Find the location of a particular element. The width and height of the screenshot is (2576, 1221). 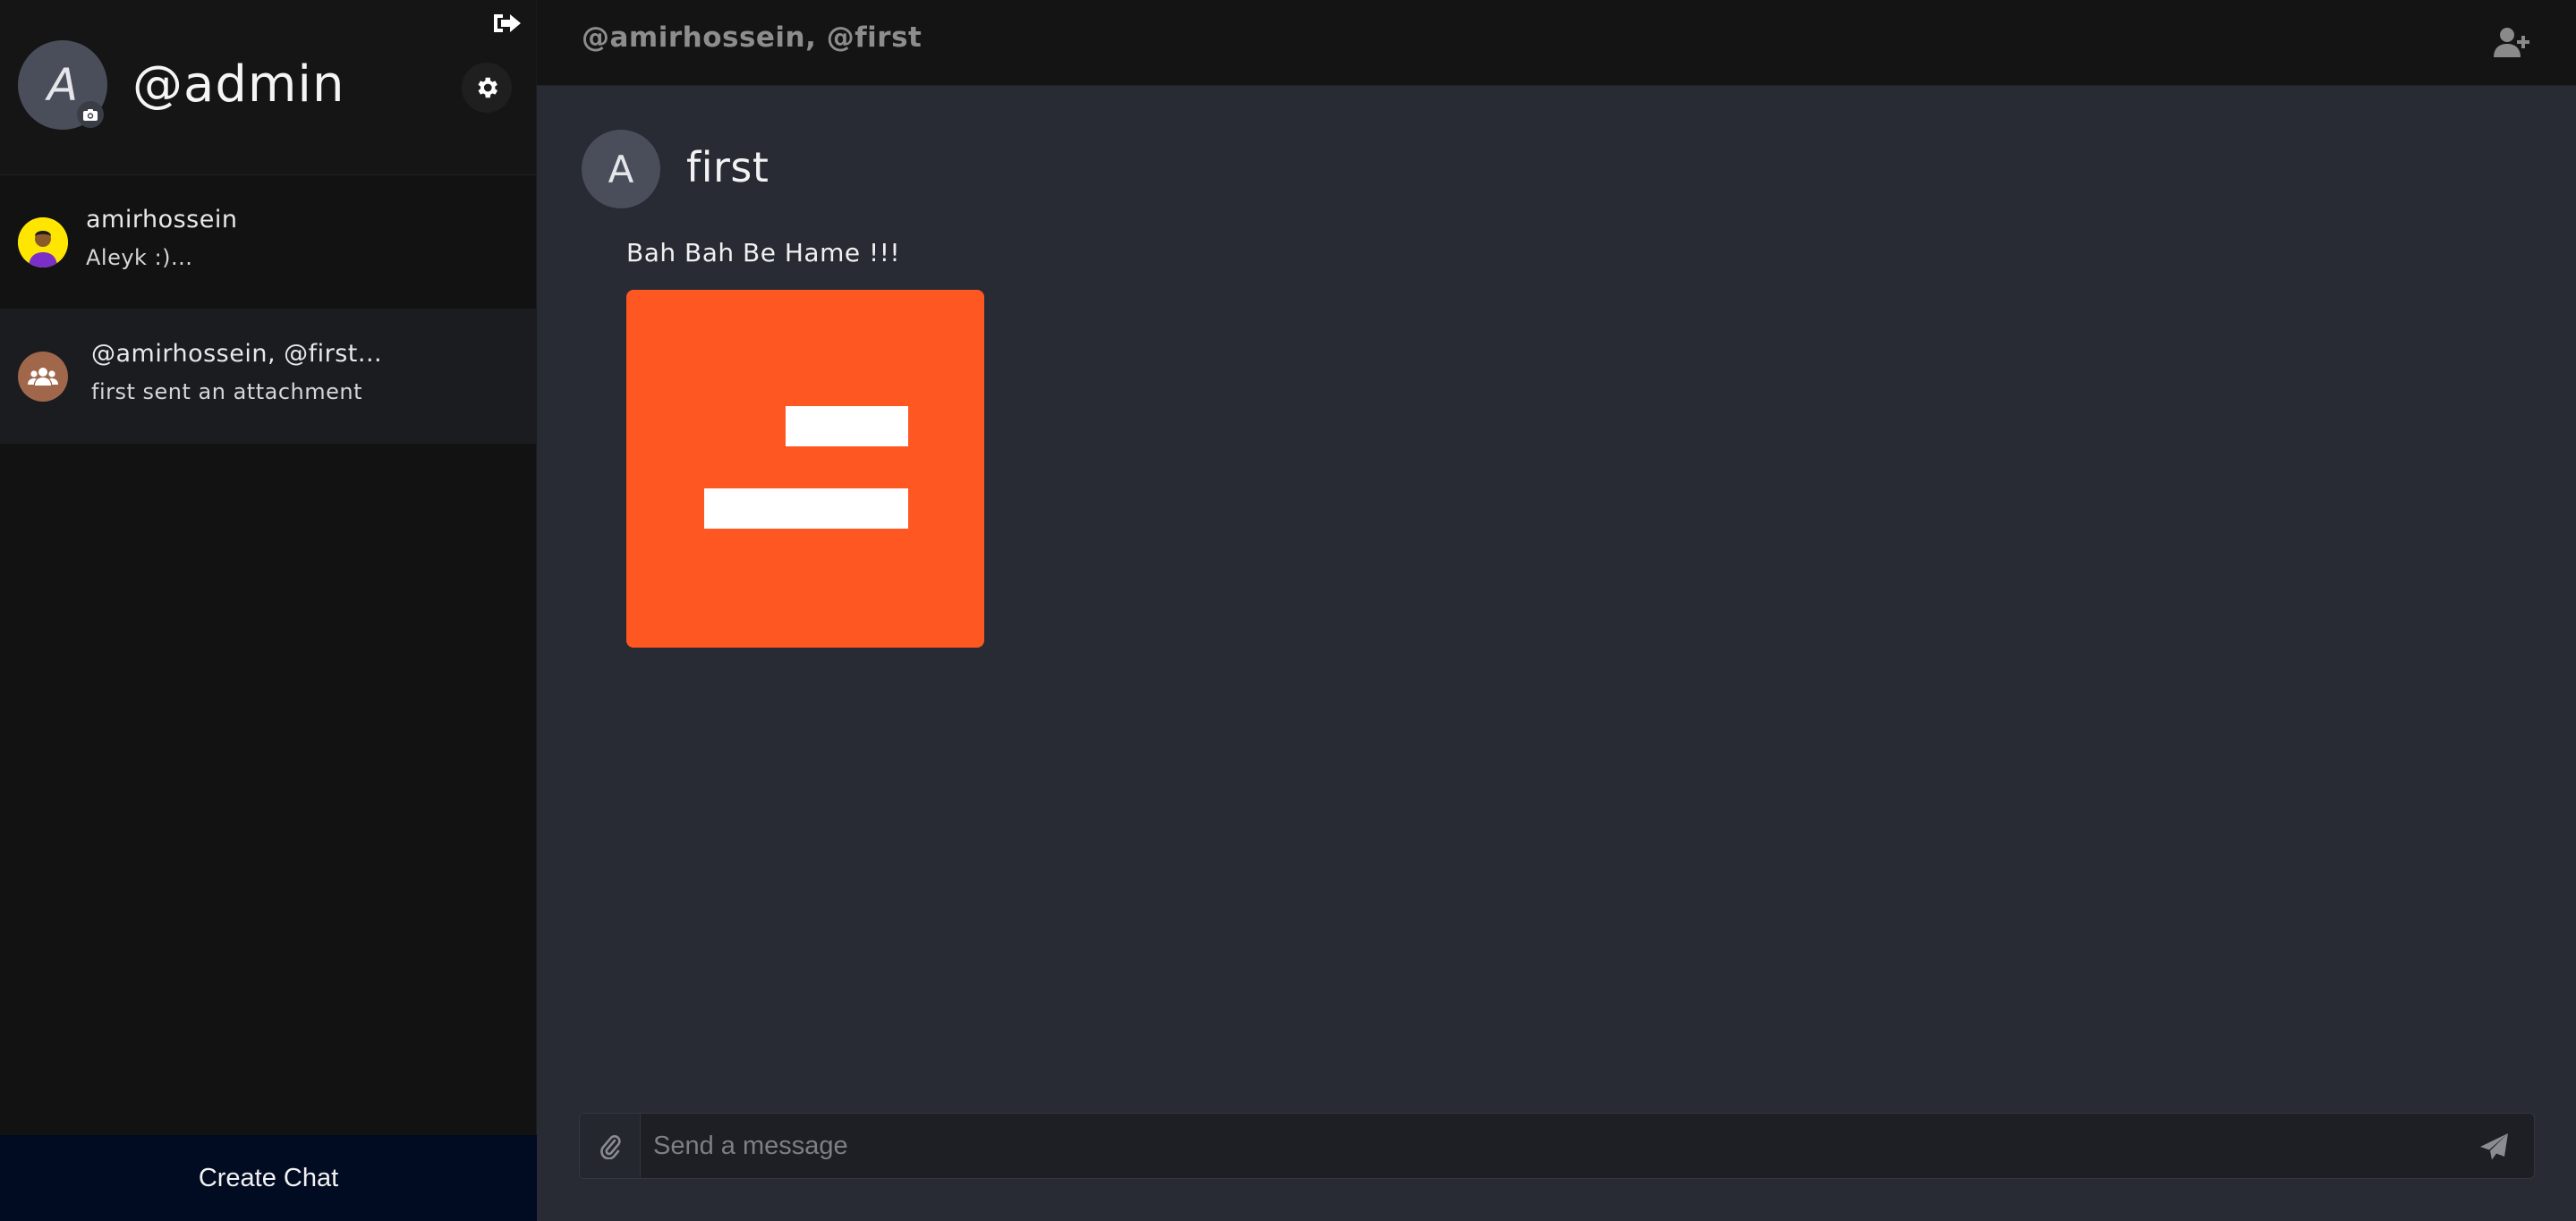

conversation-title: @amirhossein, @first is located at coordinates (752, 37).